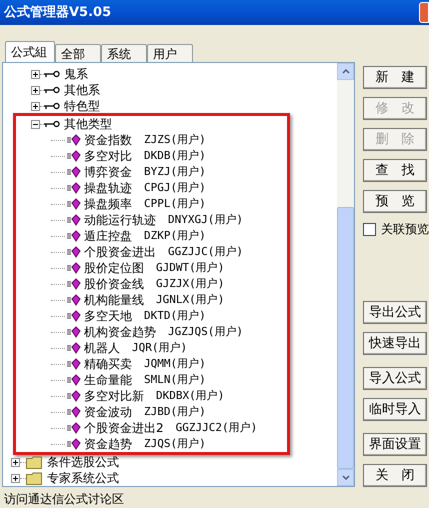  Describe the element at coordinates (120, 252) in the screenshot. I see `formula-name: 个股资金进出` at that location.